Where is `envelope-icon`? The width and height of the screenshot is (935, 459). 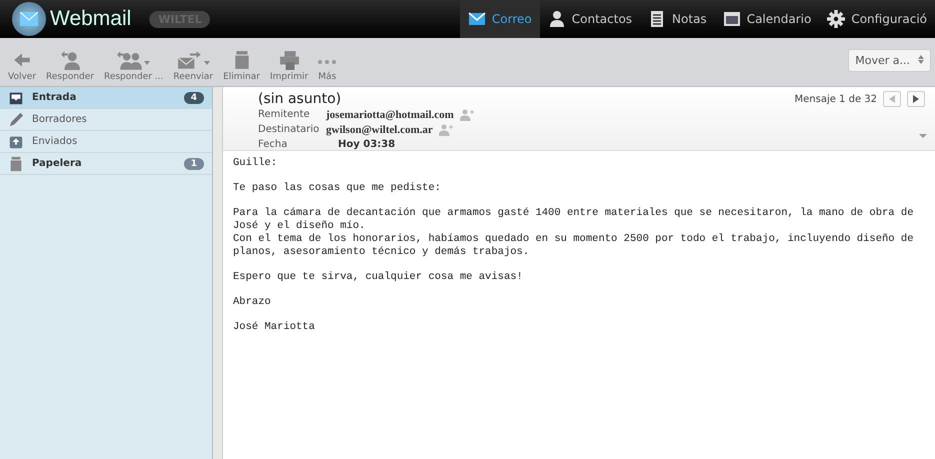
envelope-icon is located at coordinates (477, 19).